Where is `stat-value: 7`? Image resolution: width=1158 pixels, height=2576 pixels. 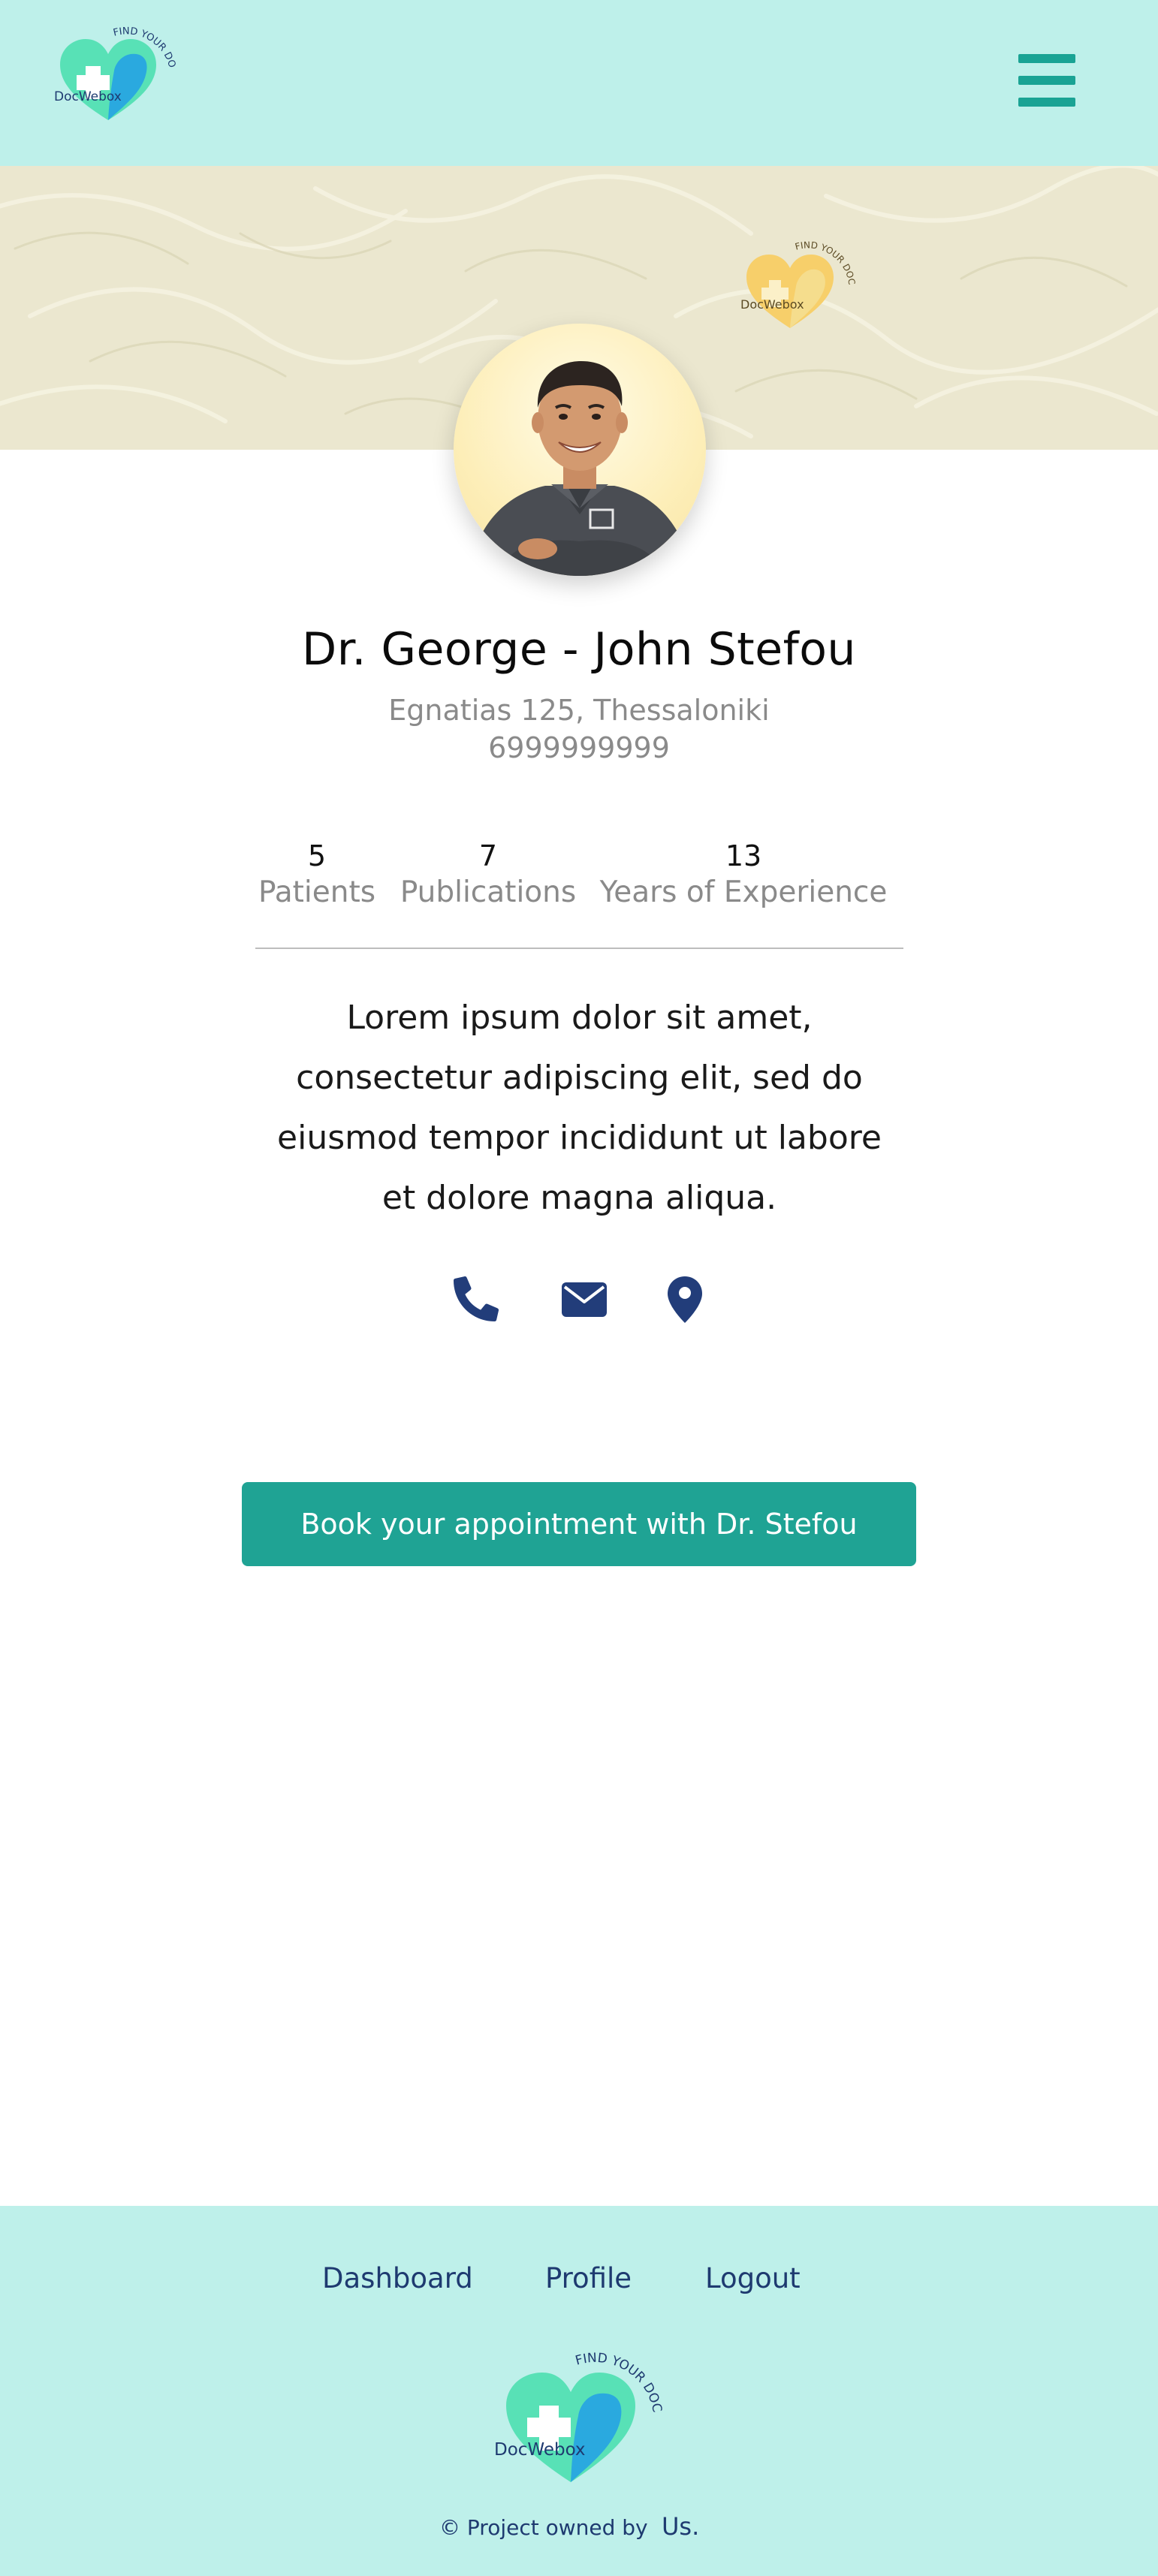
stat-value: 7 is located at coordinates (488, 856).